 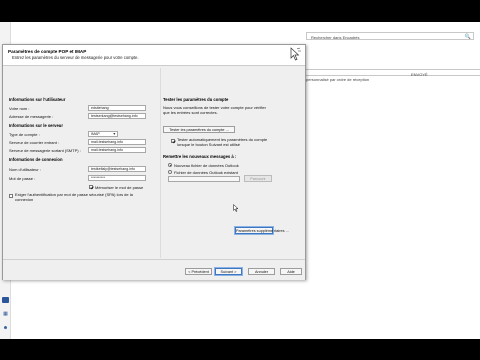 I want to click on delivery-heading: Remettre les nouveaux messages à :, so click(x=200, y=156).